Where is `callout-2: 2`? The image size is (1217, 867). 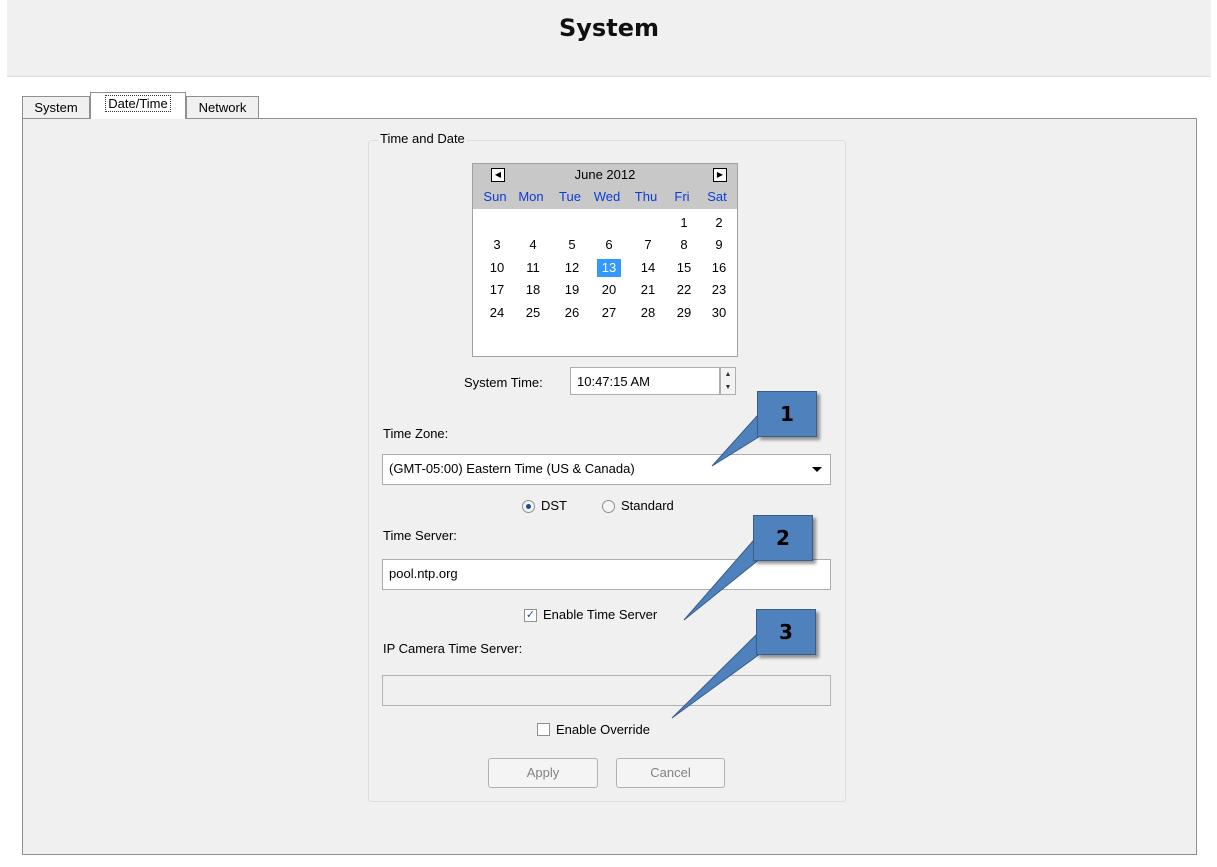
callout-2: 2 is located at coordinates (783, 538).